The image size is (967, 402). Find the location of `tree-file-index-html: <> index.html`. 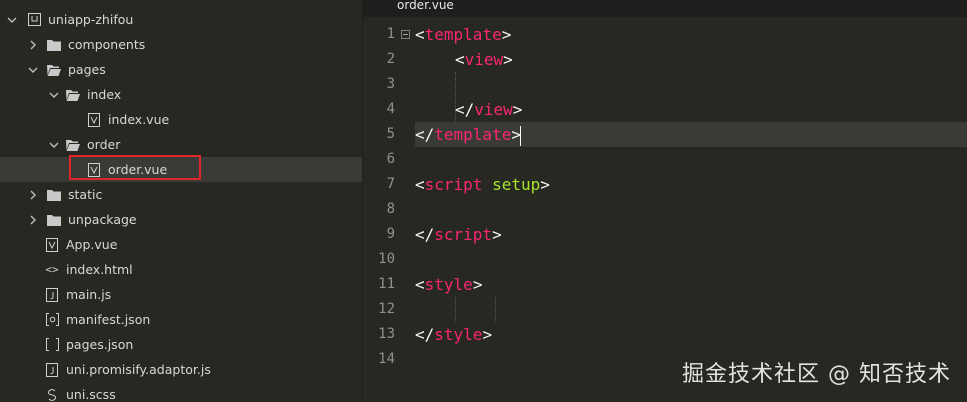

tree-file-index-html: <> index.html is located at coordinates (181, 269).